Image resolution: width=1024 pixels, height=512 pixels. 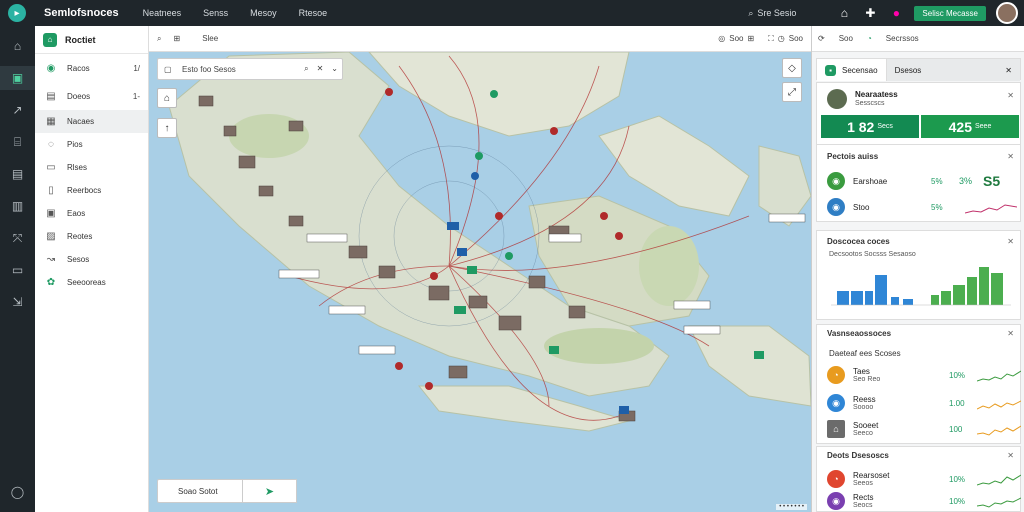 I want to click on right-toolbar-label-1: Soo, so click(x=846, y=38).